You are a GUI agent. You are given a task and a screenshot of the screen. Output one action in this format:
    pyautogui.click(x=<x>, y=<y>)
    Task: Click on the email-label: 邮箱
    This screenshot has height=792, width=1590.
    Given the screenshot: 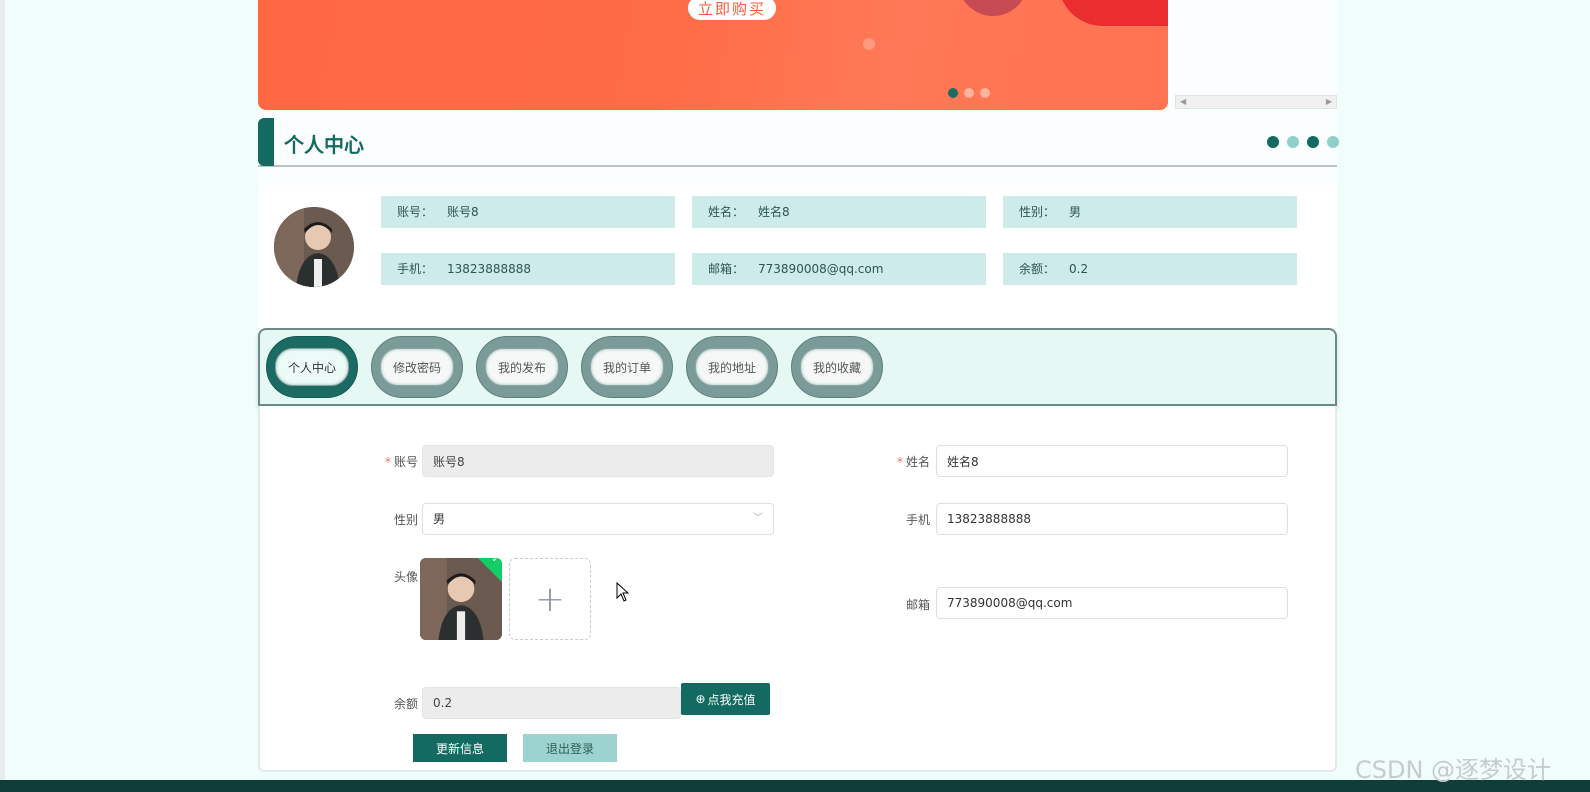 What is the action you would take?
    pyautogui.click(x=917, y=605)
    